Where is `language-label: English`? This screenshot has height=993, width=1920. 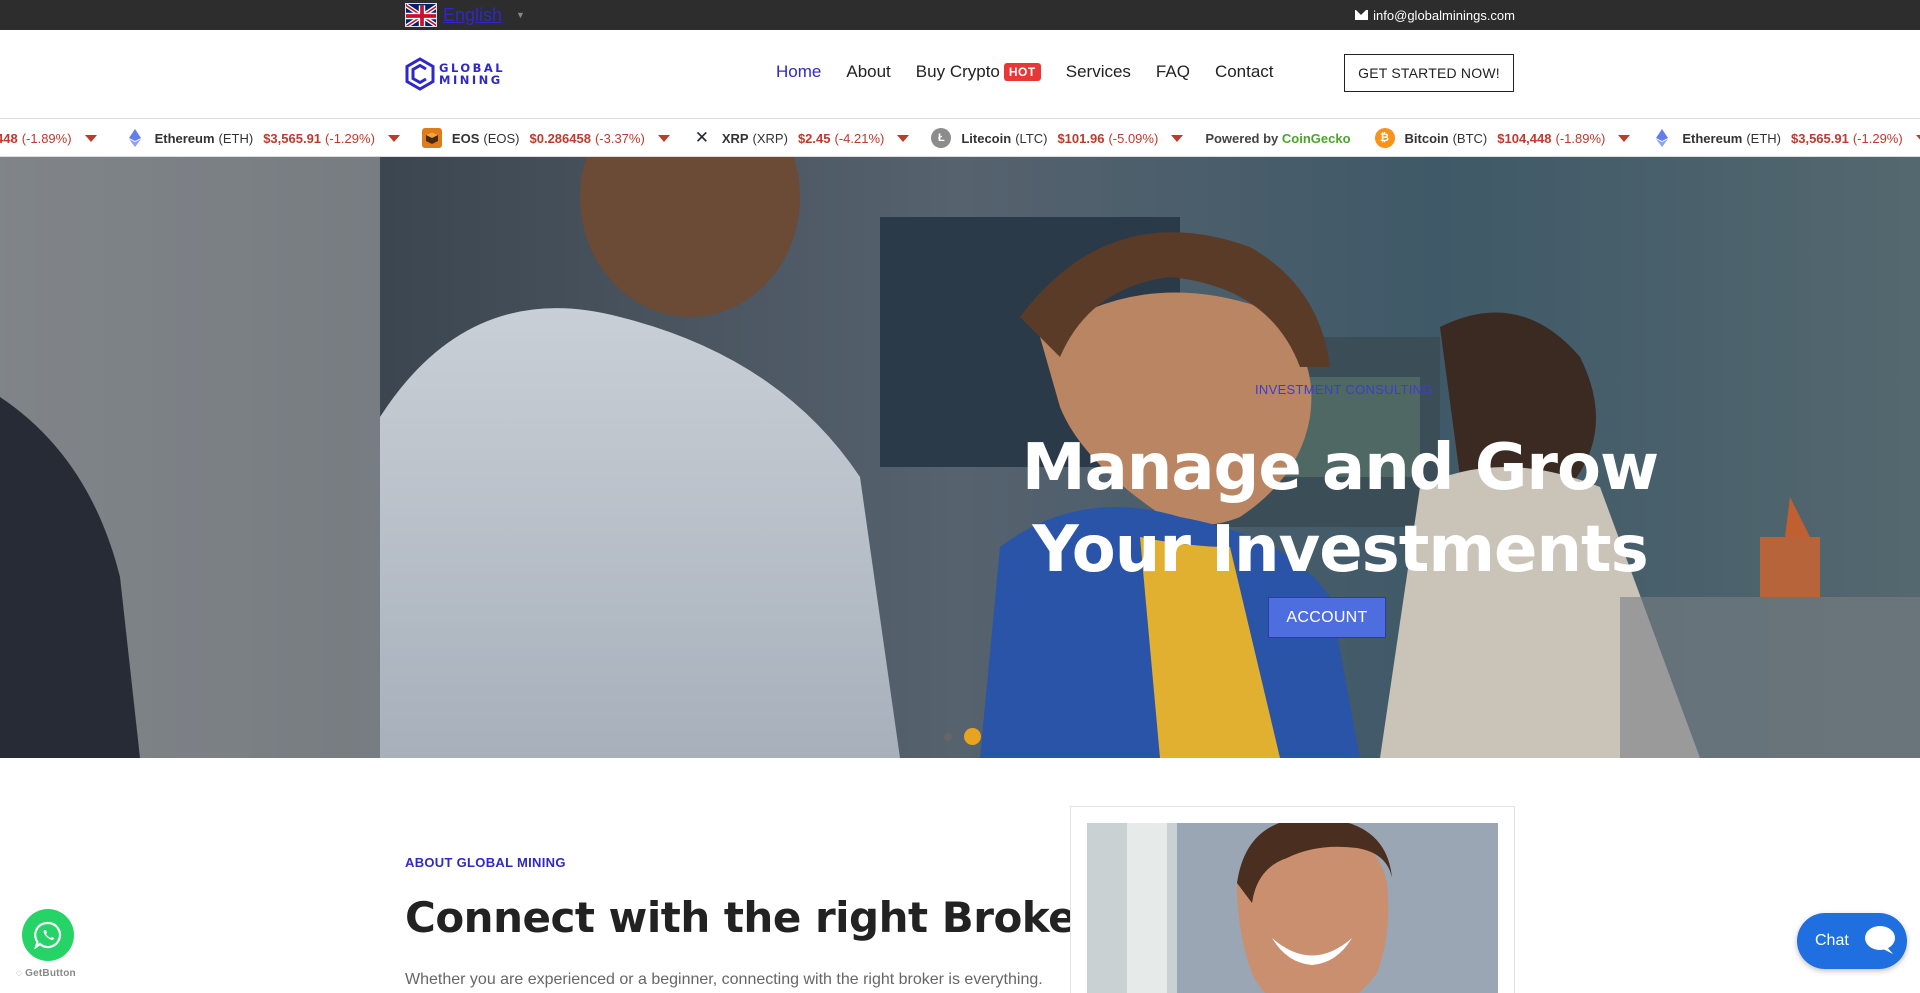 language-label: English is located at coordinates (472, 15).